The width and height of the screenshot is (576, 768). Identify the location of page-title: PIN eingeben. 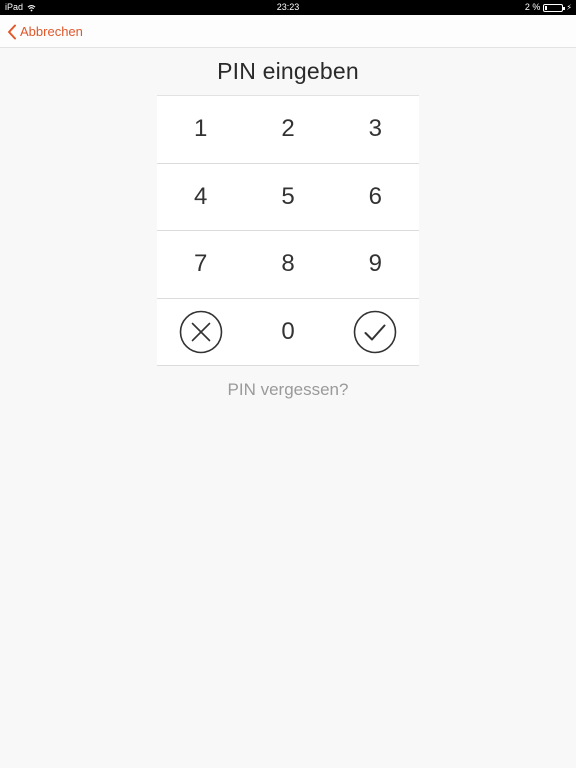
(288, 71).